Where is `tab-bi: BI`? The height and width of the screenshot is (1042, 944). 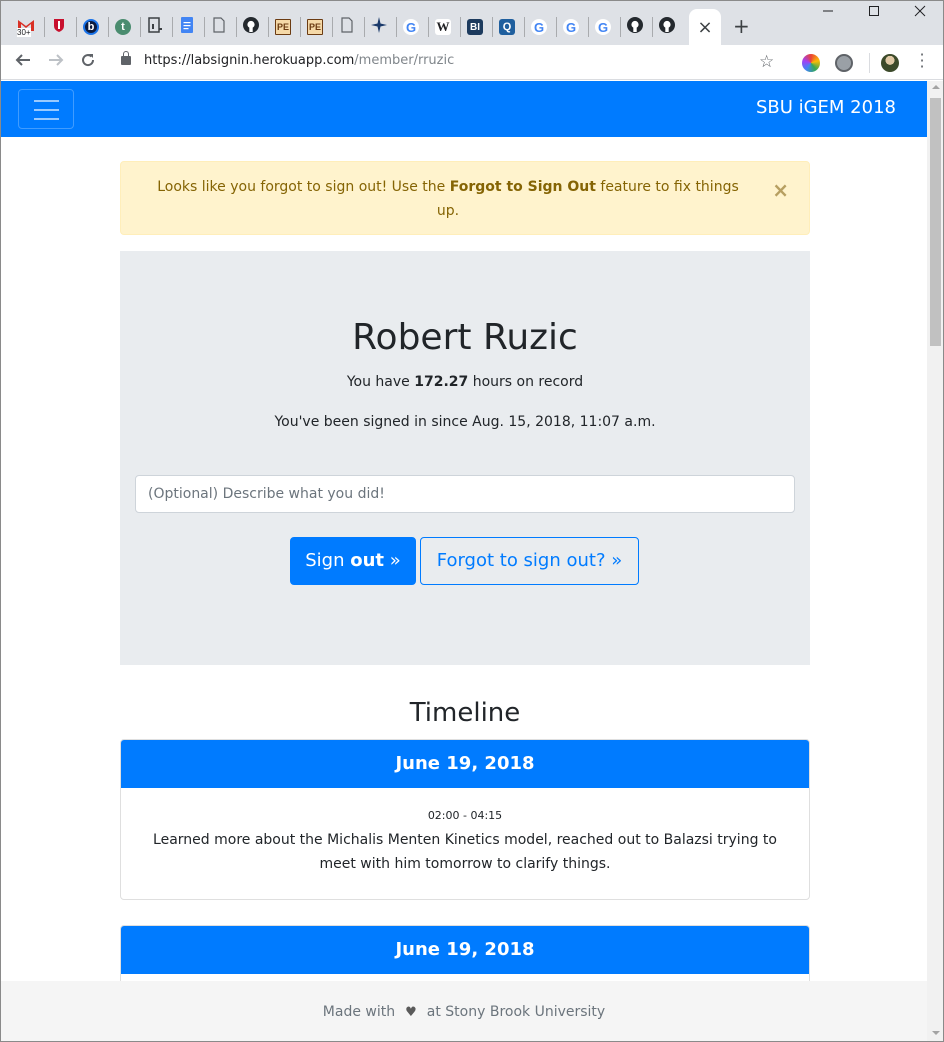 tab-bi: BI is located at coordinates (475, 27).